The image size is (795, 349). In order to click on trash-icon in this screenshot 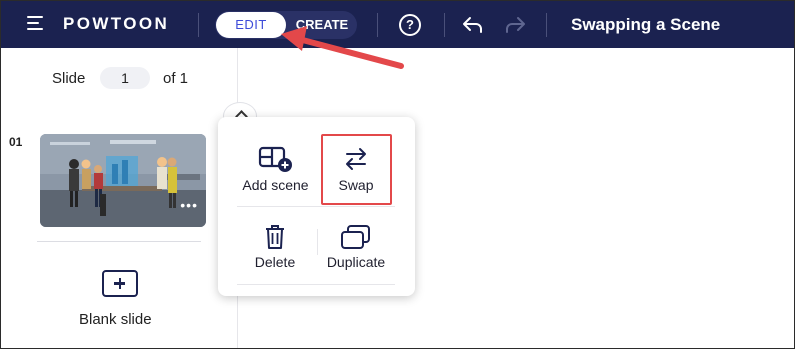, I will do `click(275, 237)`.